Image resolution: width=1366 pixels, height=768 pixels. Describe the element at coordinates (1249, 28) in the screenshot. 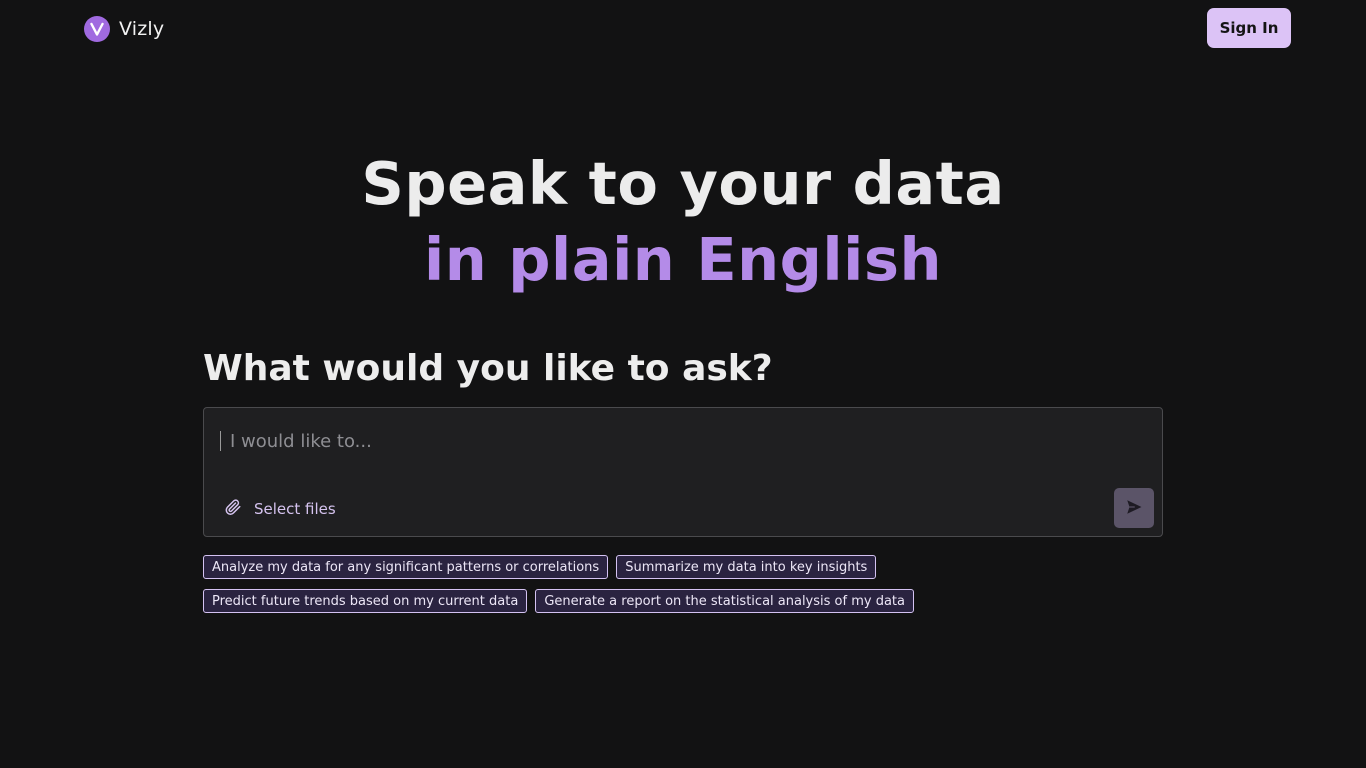

I see `sign-in-button: Sign In` at that location.